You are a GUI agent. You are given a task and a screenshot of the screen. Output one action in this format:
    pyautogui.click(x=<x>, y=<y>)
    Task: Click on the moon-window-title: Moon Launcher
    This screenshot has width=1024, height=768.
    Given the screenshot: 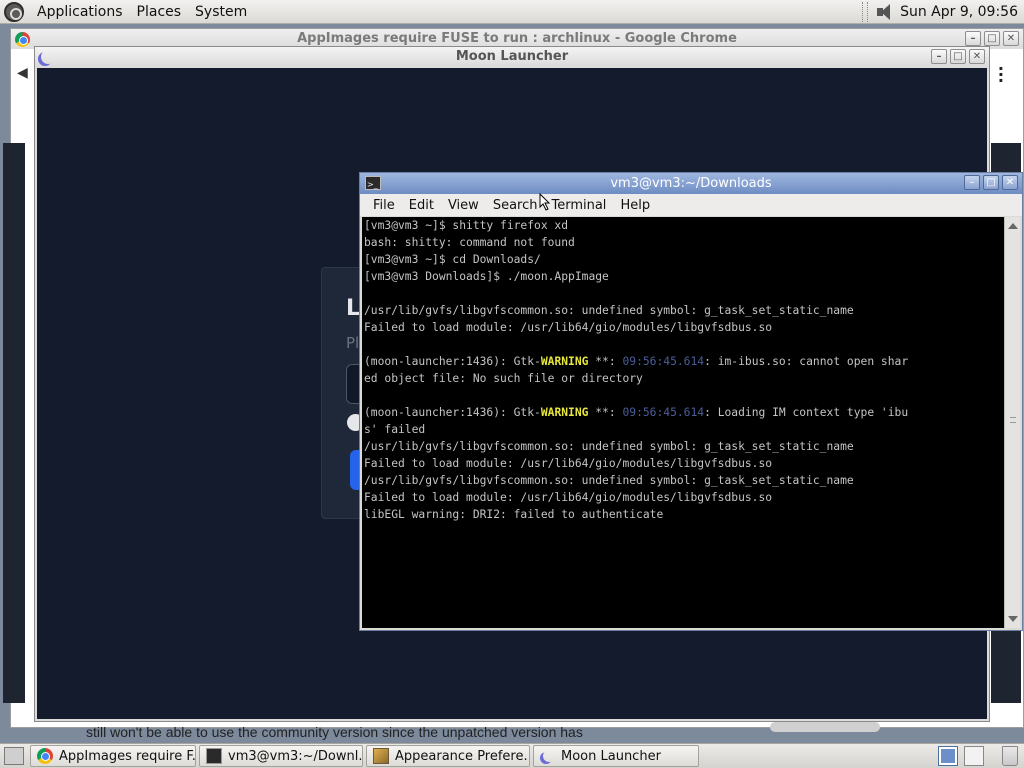 What is the action you would take?
    pyautogui.click(x=512, y=56)
    